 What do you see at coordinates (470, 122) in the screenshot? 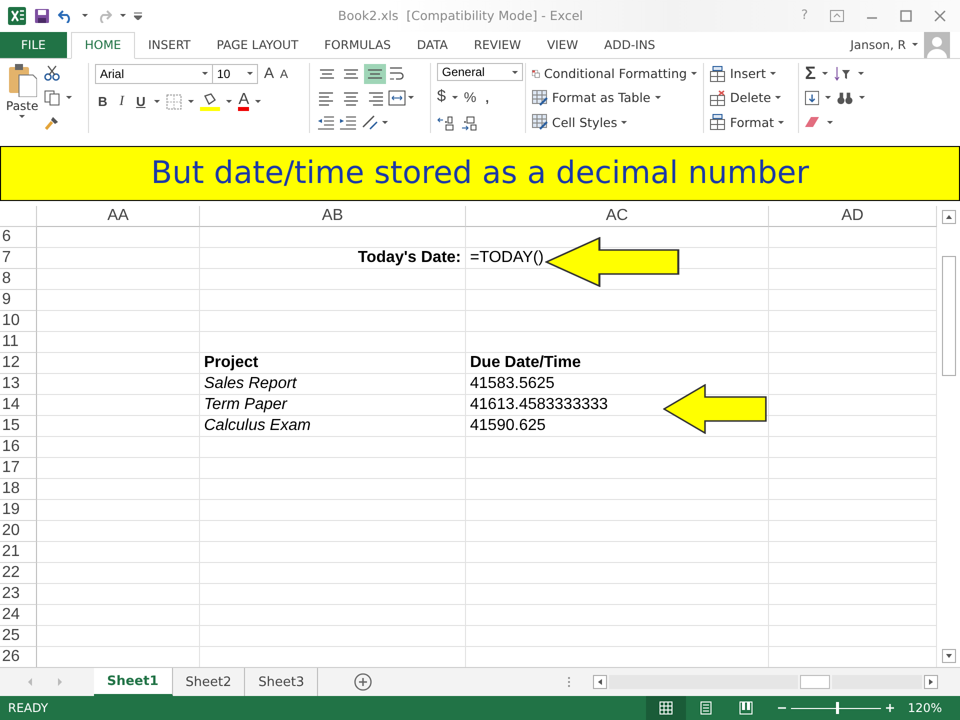
I see `decrease-decimal-icon` at bounding box center [470, 122].